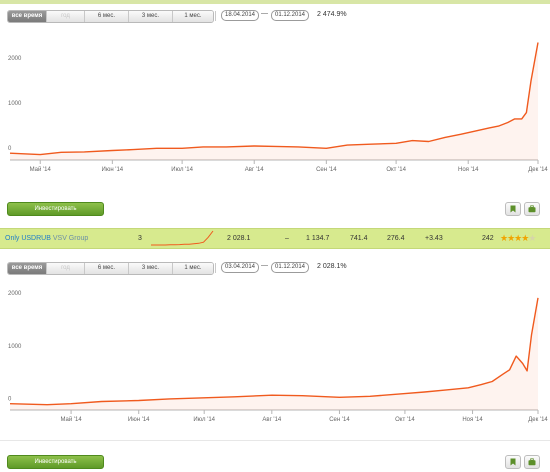  What do you see at coordinates (275, 2) in the screenshot?
I see `top-accent-line` at bounding box center [275, 2].